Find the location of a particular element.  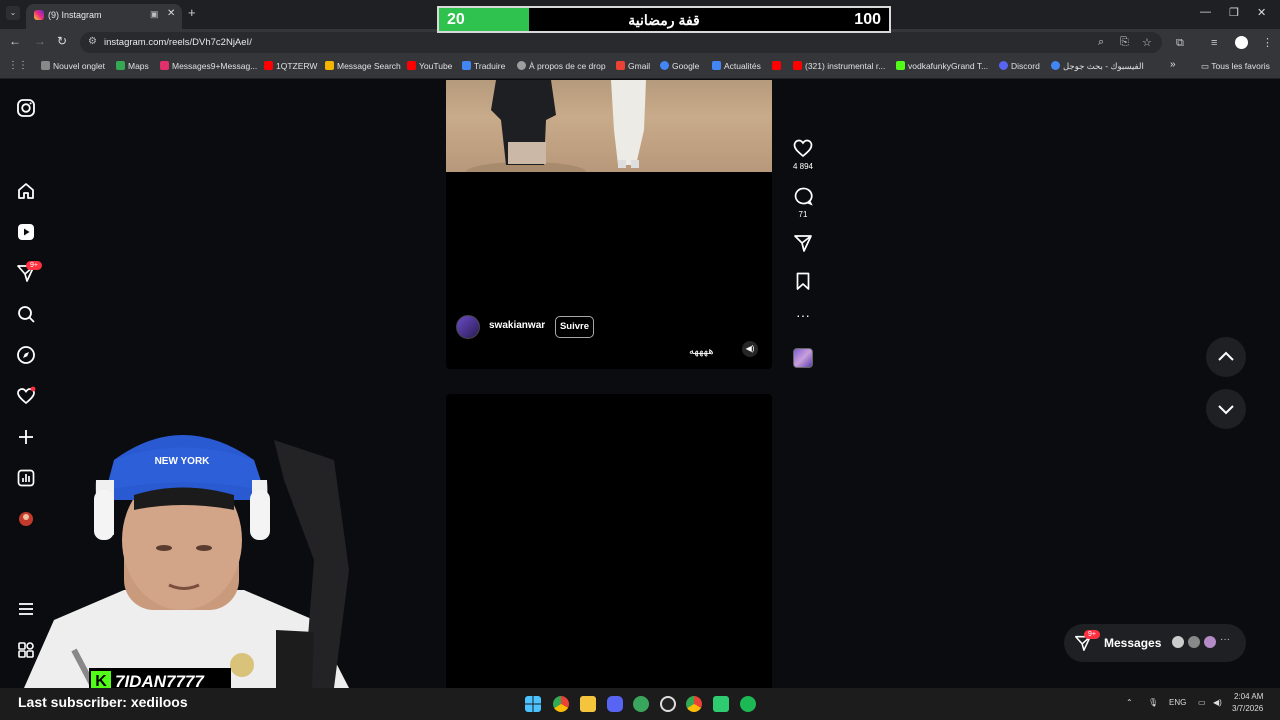

reading-list-icon: ≡ is located at coordinates (1214, 43).